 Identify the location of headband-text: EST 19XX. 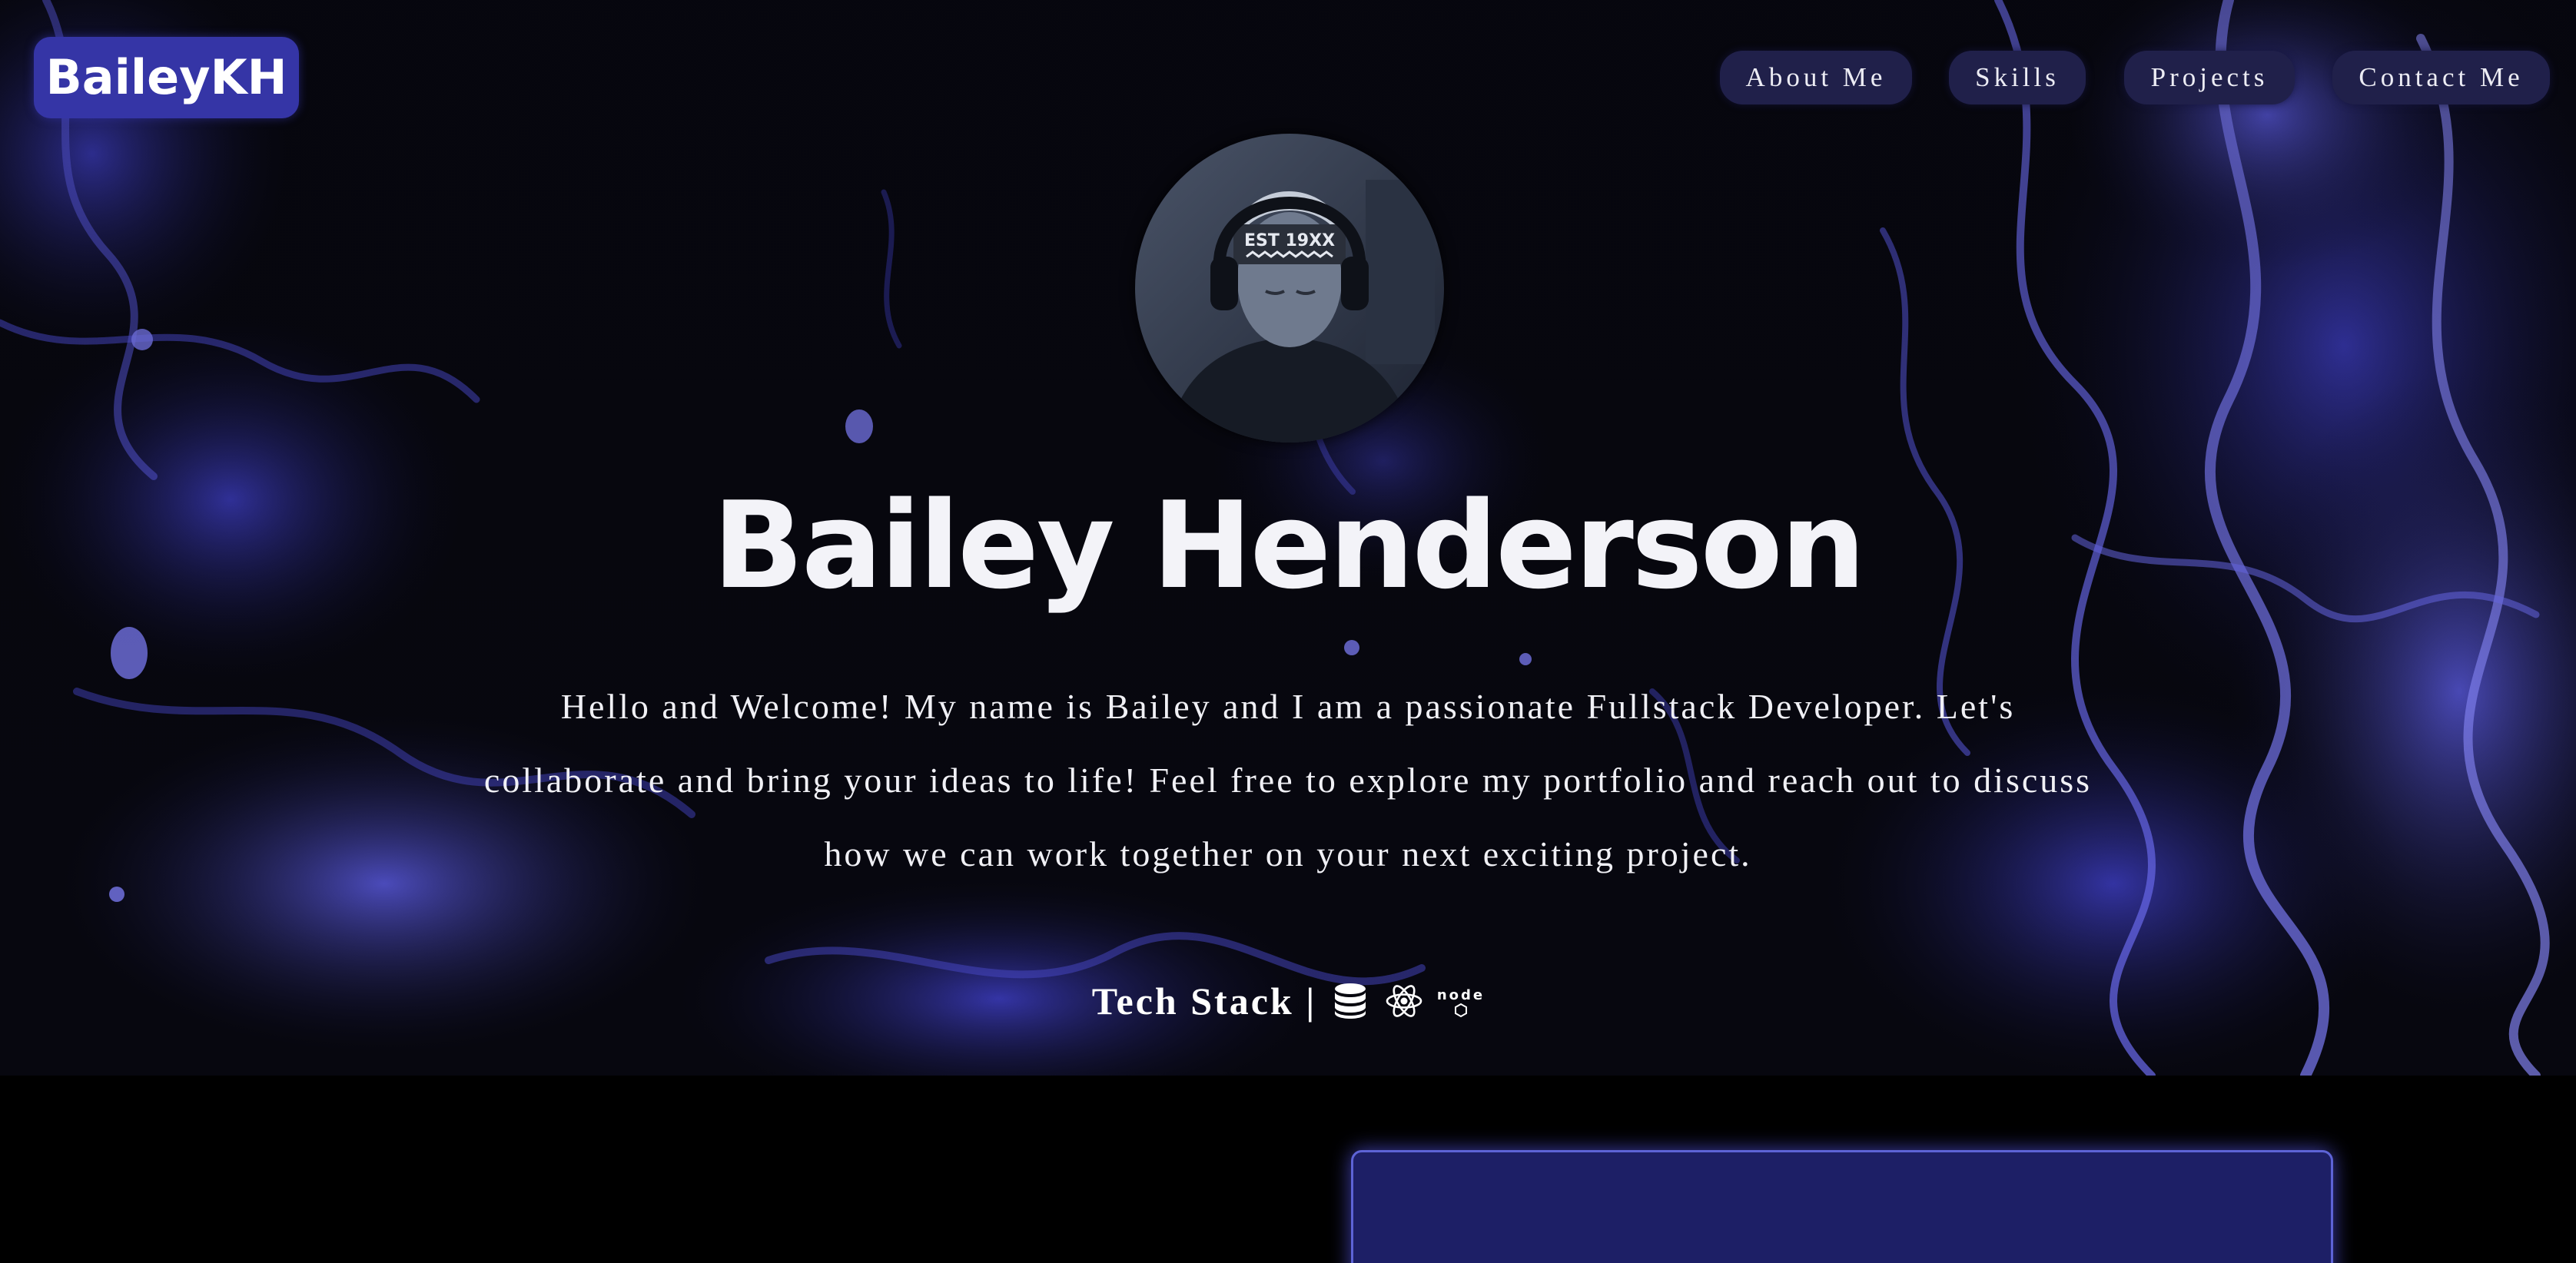
(1289, 240).